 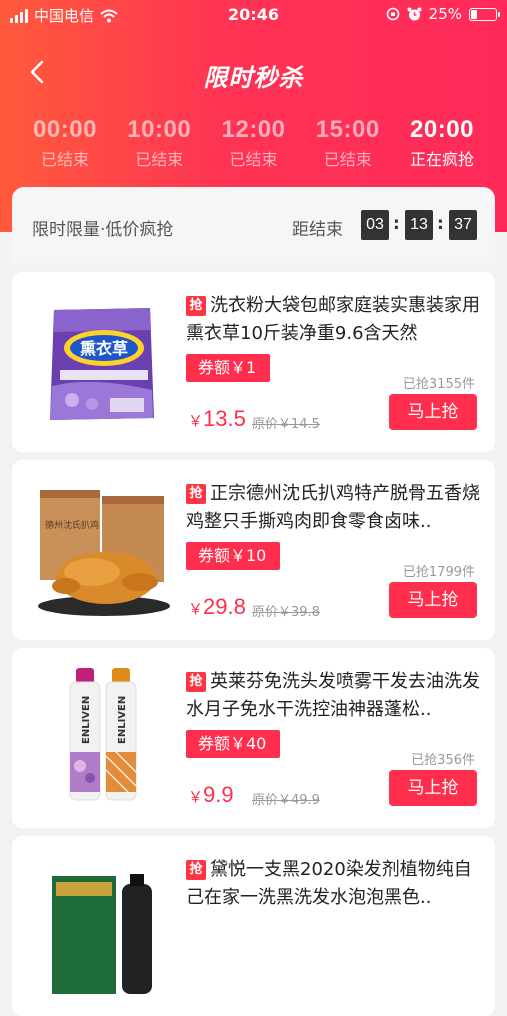 I want to click on original-price: 原价￥39.8, so click(x=286, y=612).